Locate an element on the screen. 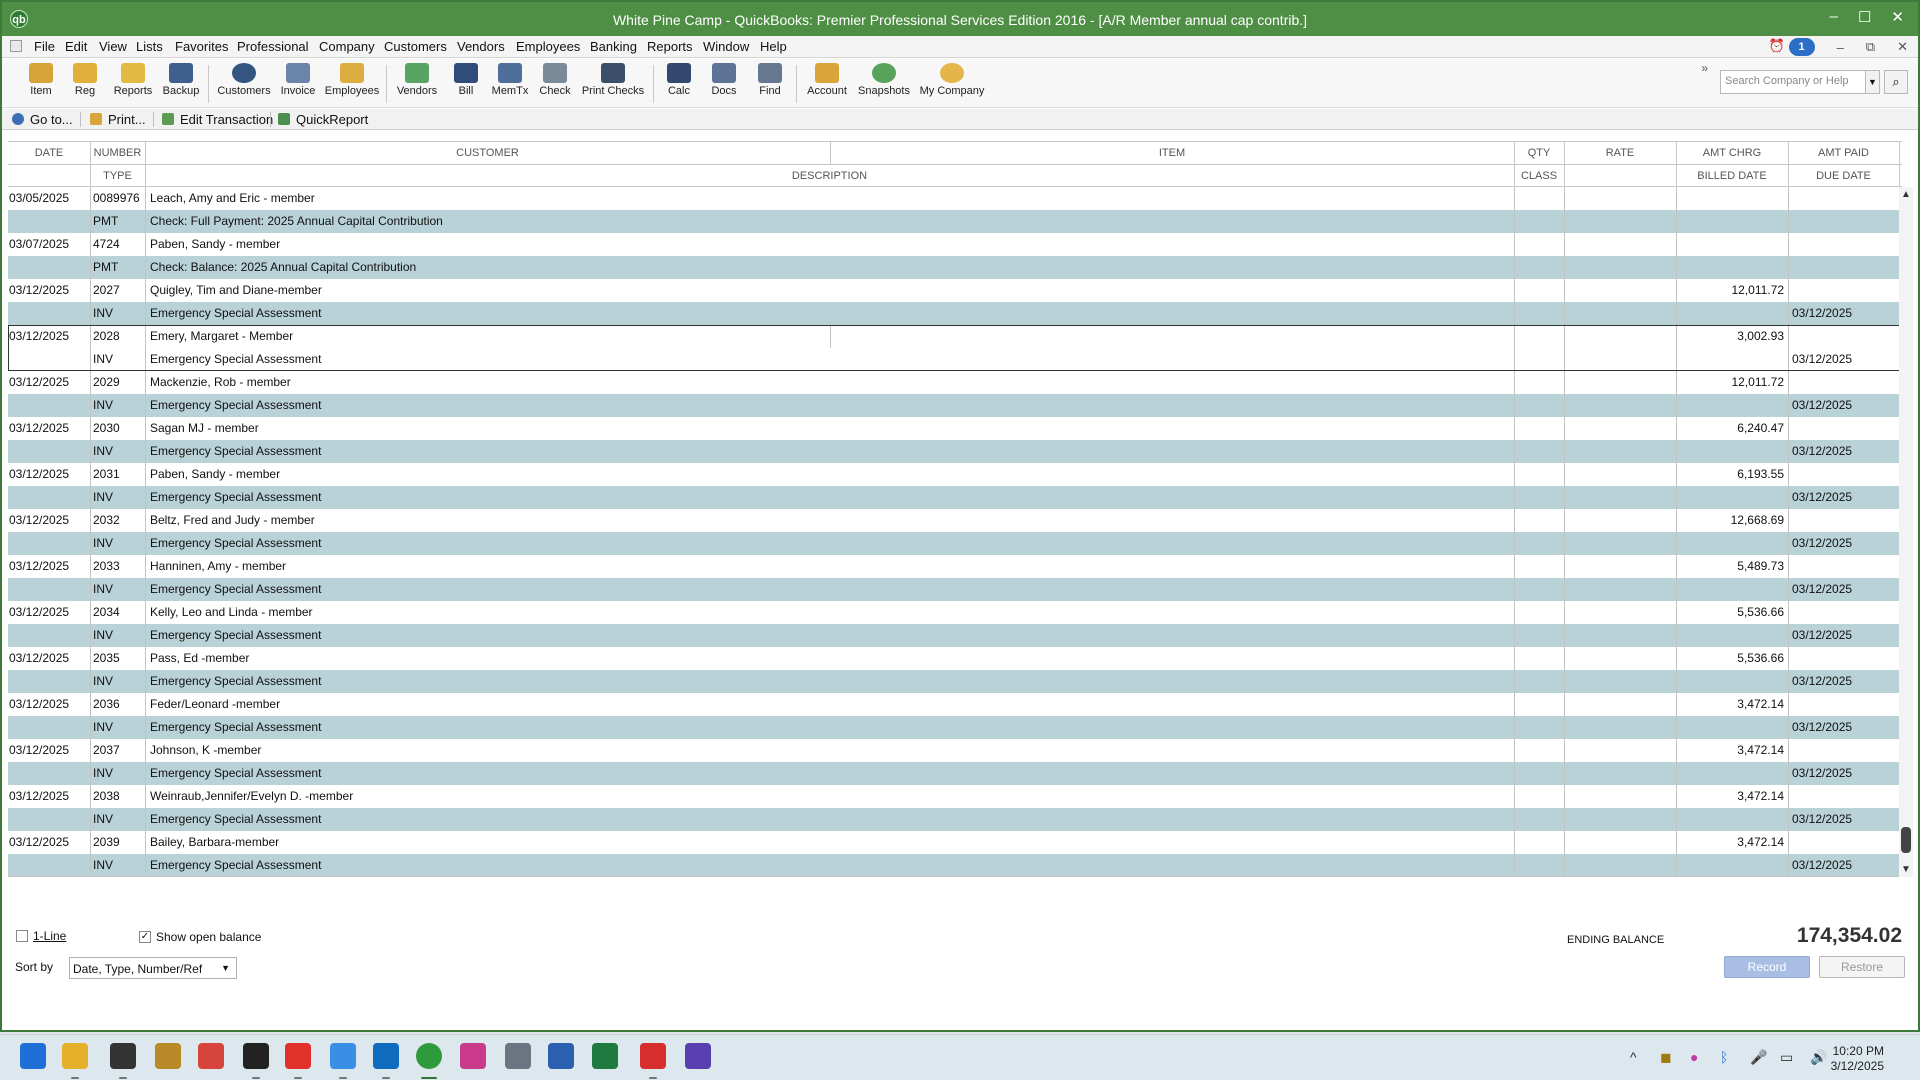  menu-vendors: Vendors is located at coordinates (481, 46).